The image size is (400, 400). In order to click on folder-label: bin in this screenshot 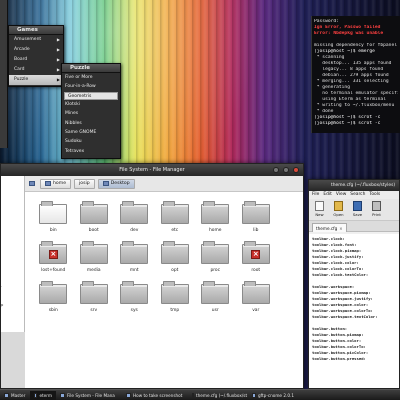, I will do `click(53, 230)`.